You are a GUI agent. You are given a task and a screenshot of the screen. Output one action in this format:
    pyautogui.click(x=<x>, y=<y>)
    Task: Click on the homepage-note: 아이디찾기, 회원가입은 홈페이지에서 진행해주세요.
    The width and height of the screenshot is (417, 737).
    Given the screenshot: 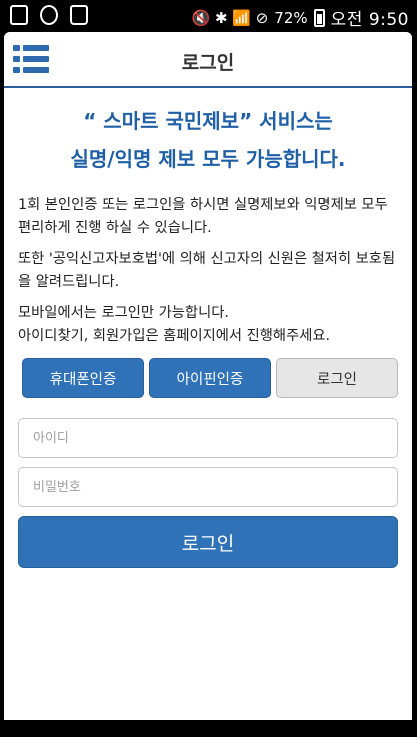 What is the action you would take?
    pyautogui.click(x=174, y=336)
    